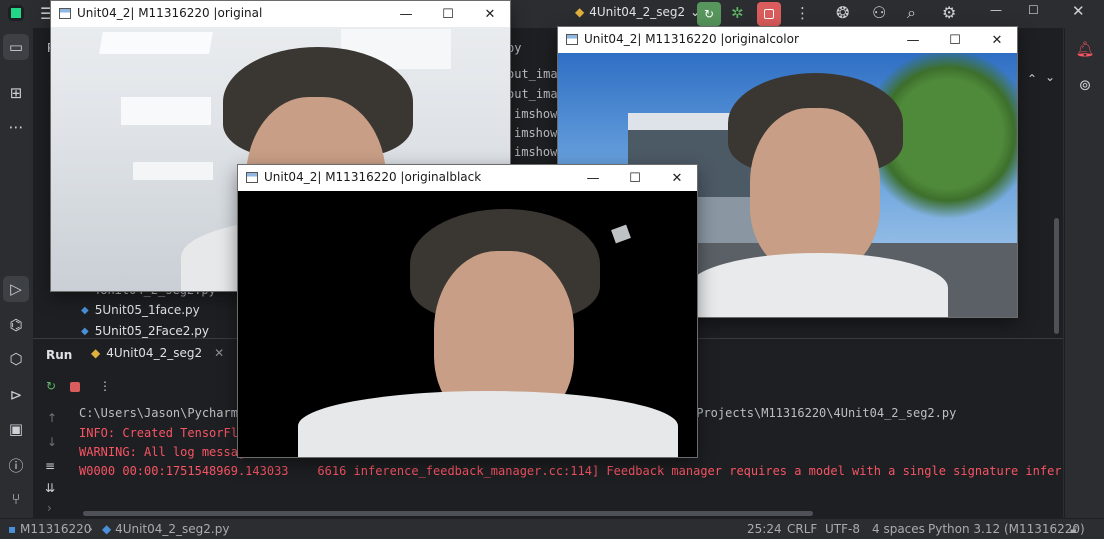 The width and height of the screenshot is (1104, 539). Describe the element at coordinates (16, 429) in the screenshot. I see `terminal-icon: ▣` at that location.